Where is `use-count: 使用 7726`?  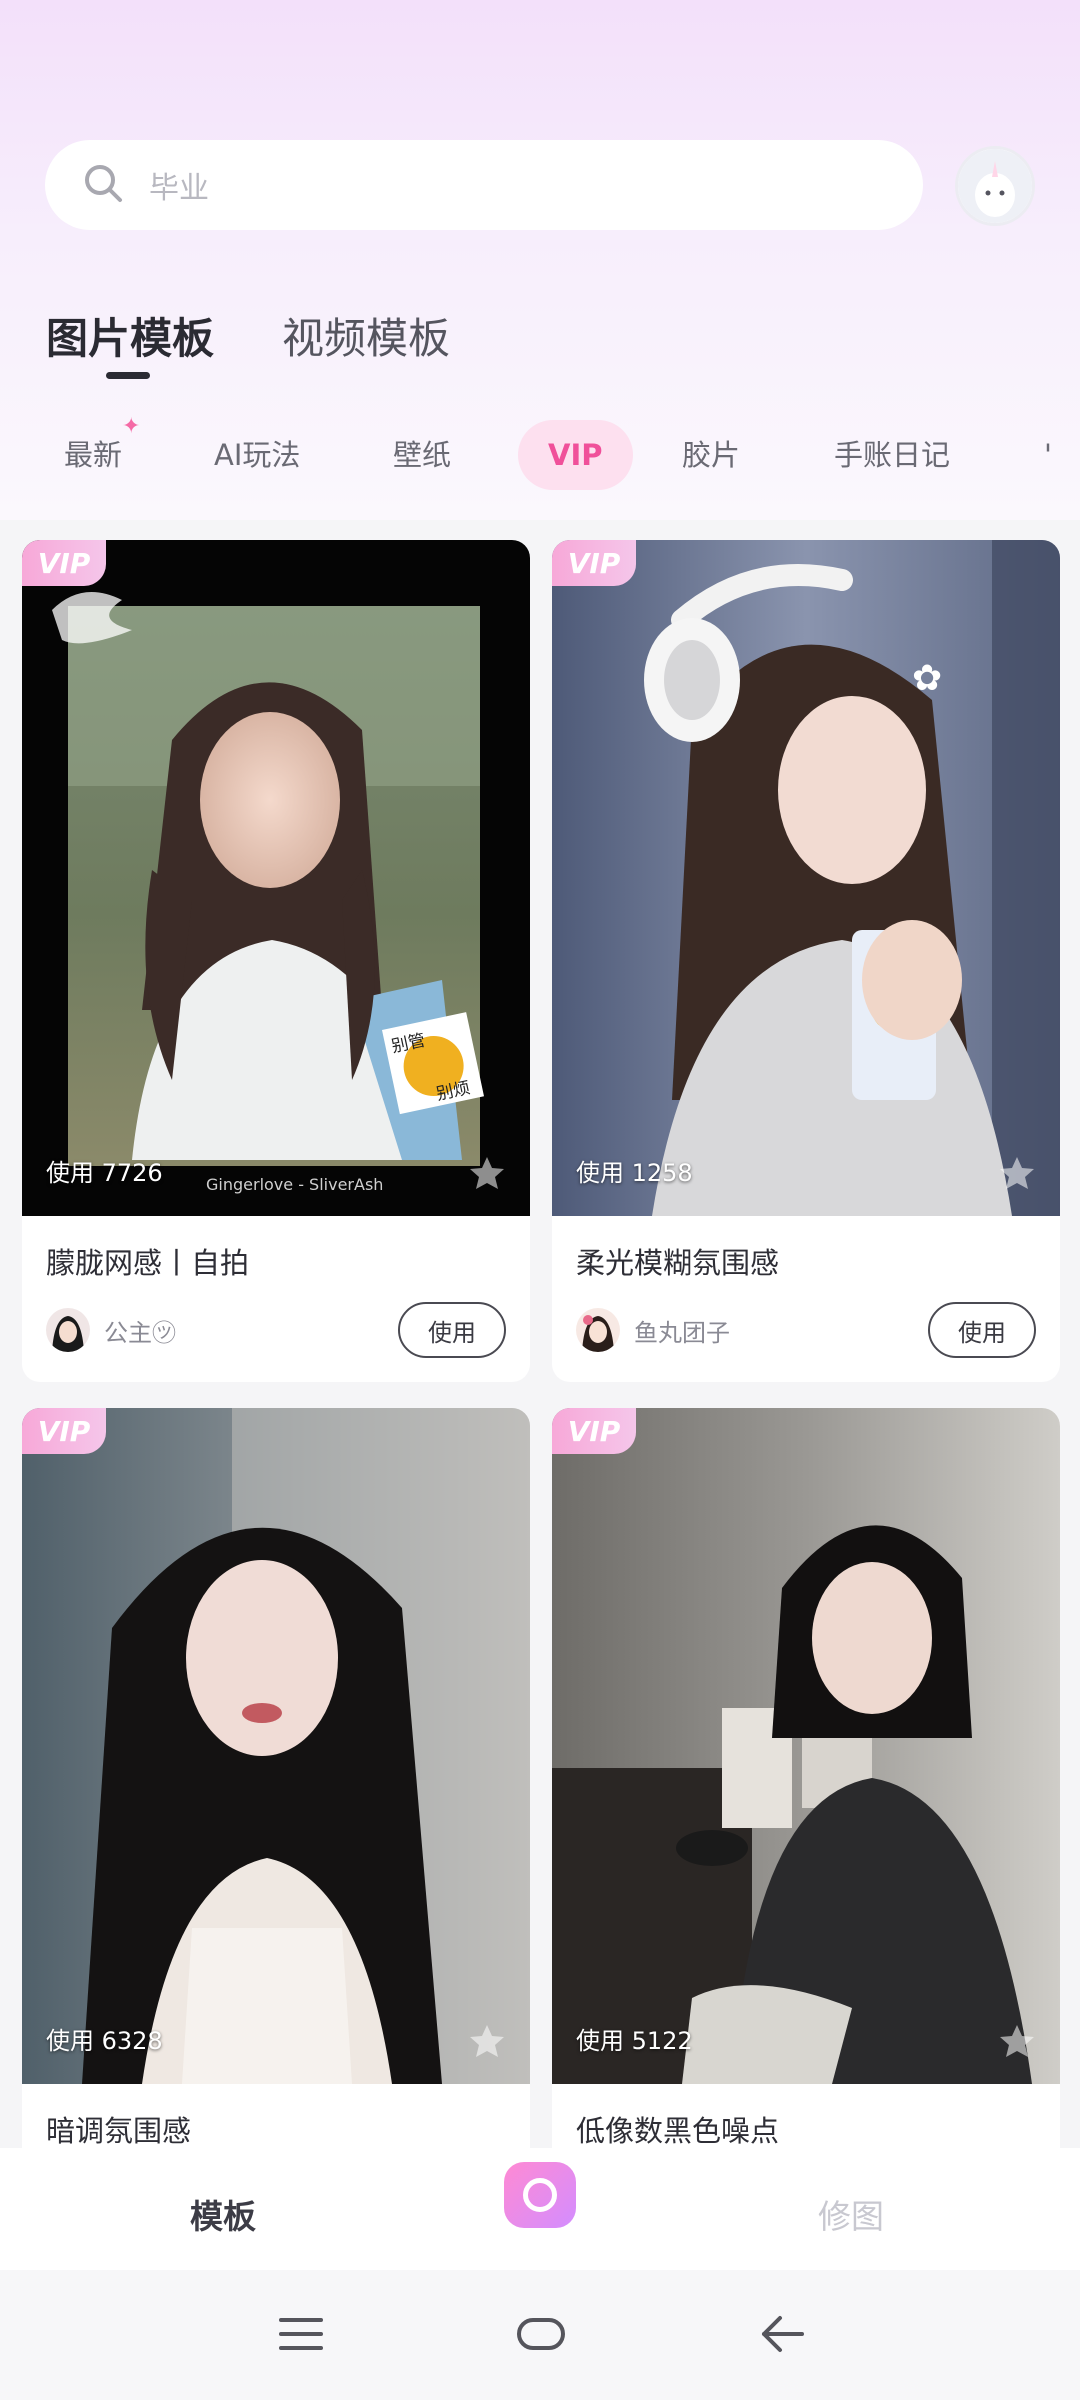
use-count: 使用 7726 is located at coordinates (104, 1173).